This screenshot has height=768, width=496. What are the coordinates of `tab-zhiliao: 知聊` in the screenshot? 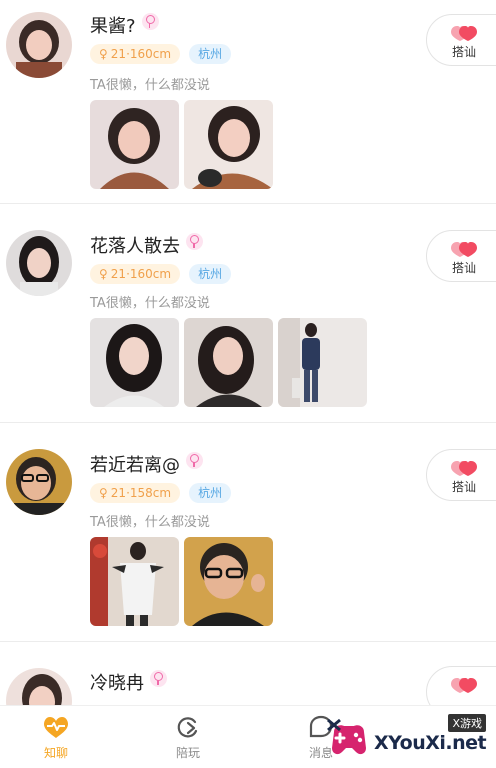 It's located at (56, 737).